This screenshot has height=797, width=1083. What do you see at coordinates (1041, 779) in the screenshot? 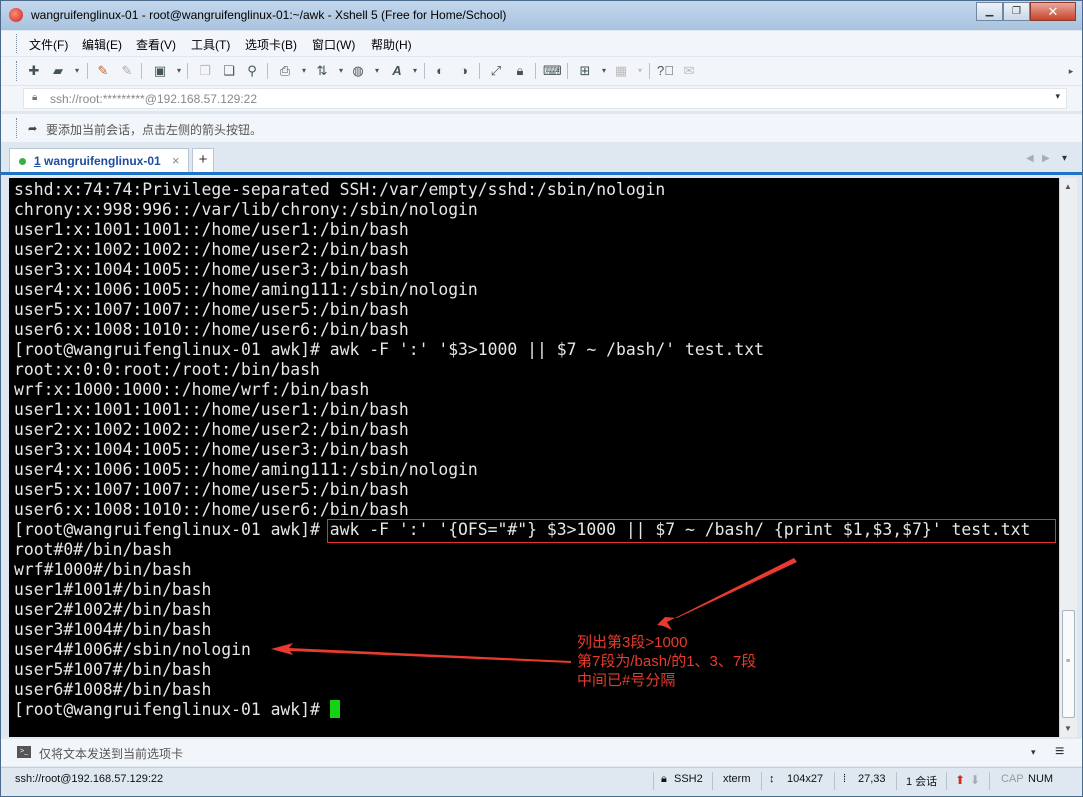
I see `num-lock-indicator: NUM` at bounding box center [1041, 779].